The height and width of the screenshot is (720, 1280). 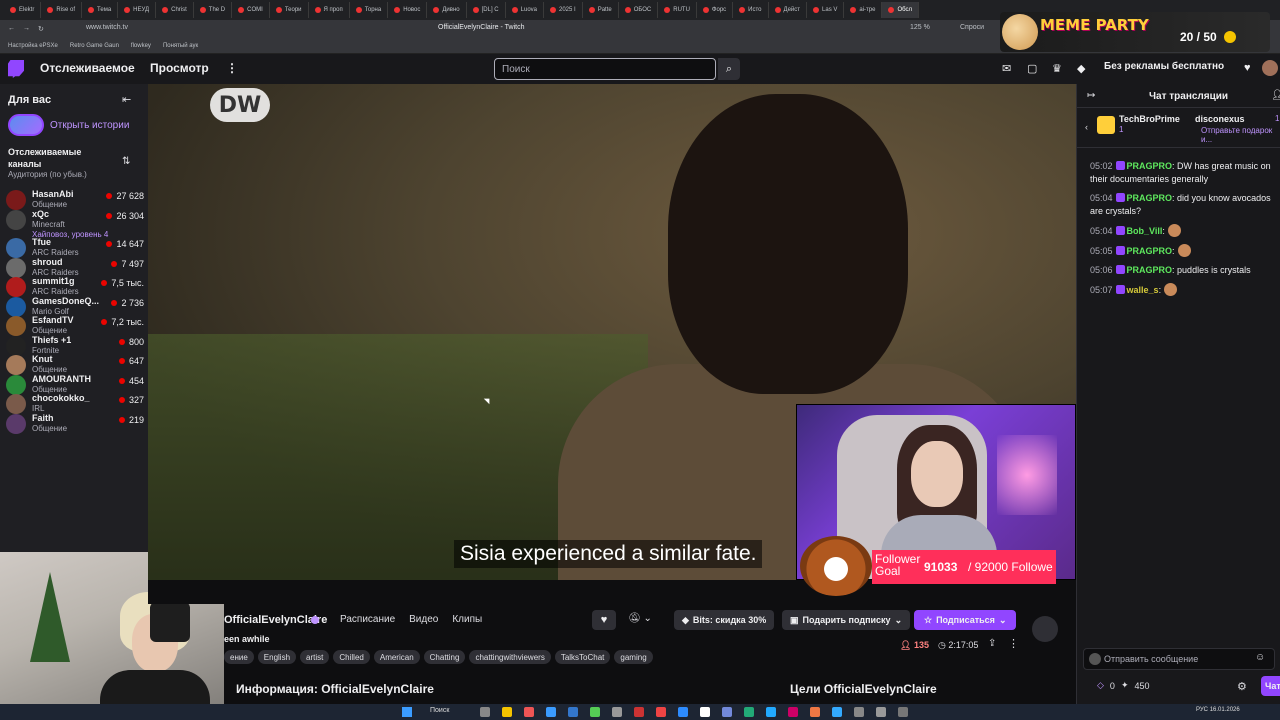 I want to click on browser-tab: Elektr, so click(x=23, y=10).